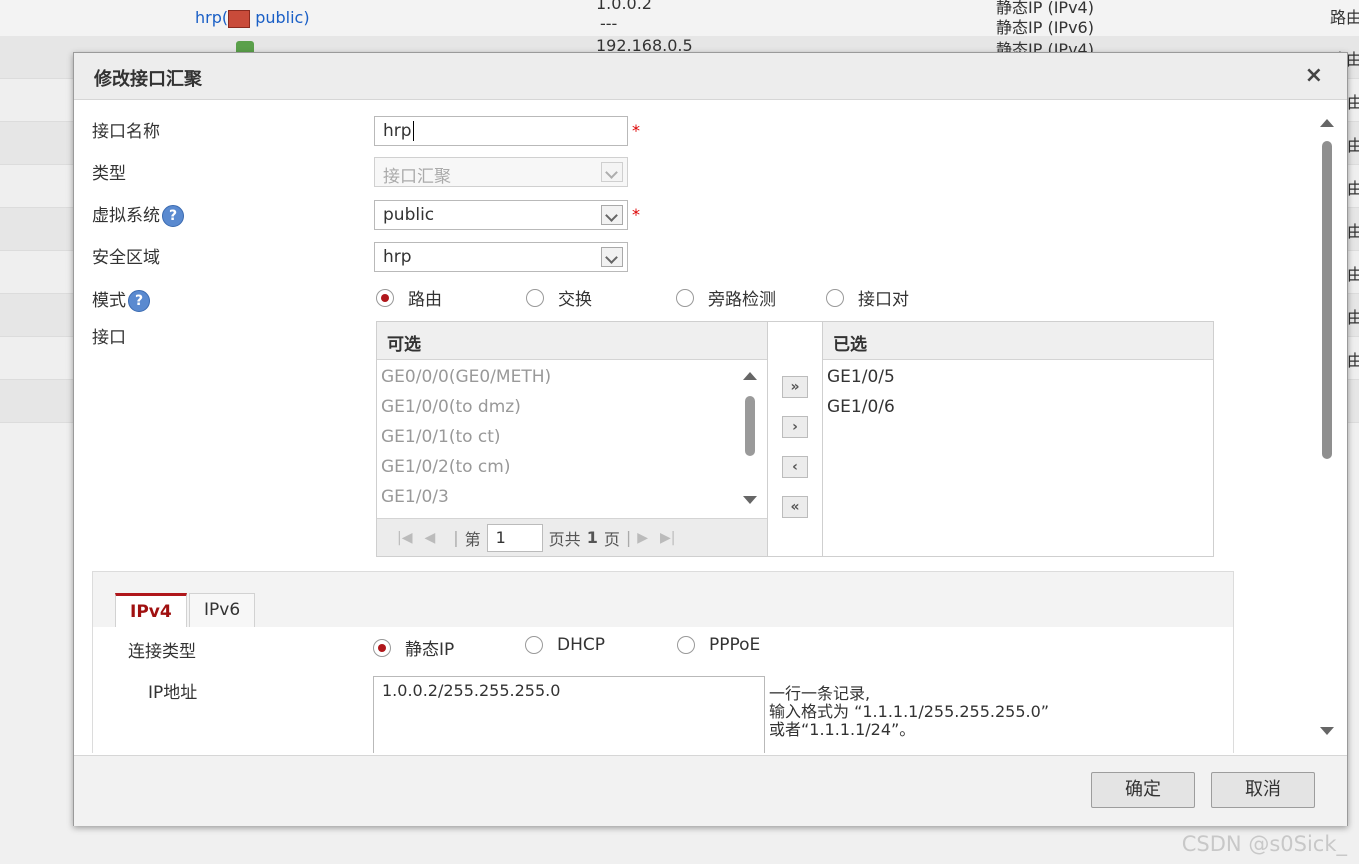  I want to click on conn-radio-dhcp: DHCP, so click(565, 645).